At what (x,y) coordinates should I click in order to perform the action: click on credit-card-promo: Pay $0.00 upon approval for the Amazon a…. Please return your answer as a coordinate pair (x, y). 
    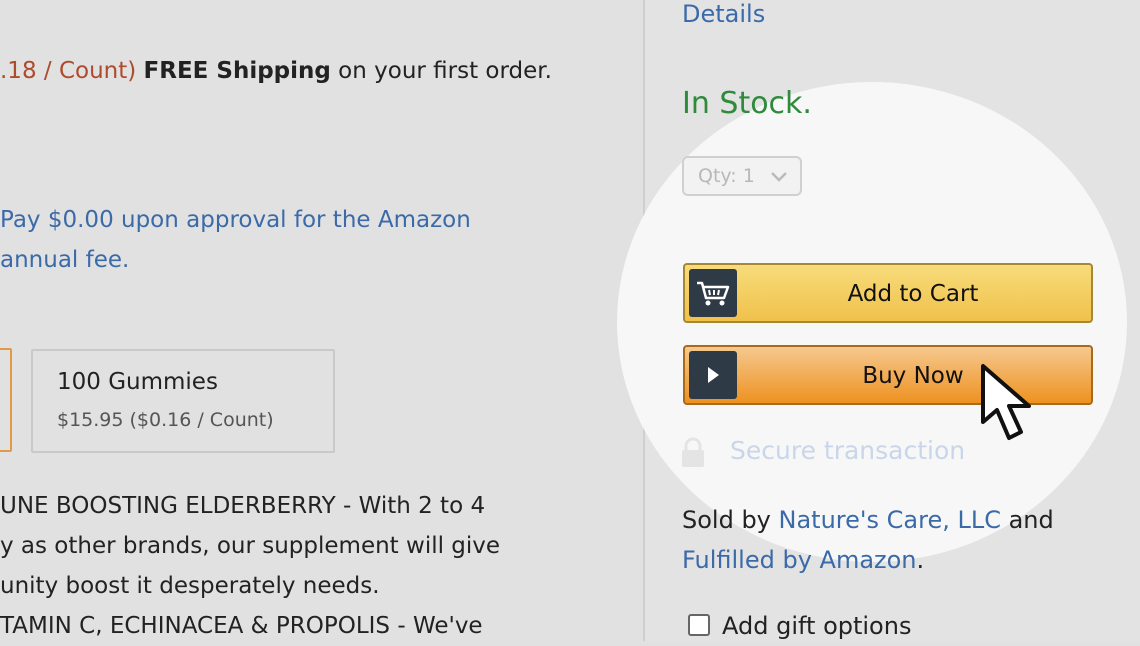
    Looking at the image, I should click on (235, 240).